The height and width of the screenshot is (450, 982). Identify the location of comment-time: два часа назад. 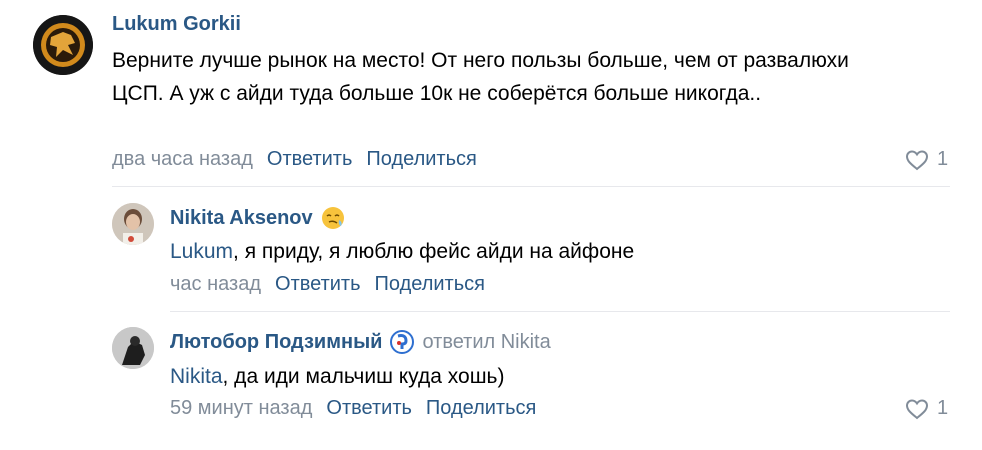
(182, 159).